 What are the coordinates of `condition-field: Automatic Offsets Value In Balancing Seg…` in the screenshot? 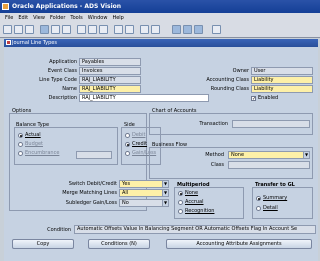 It's located at (195, 229).